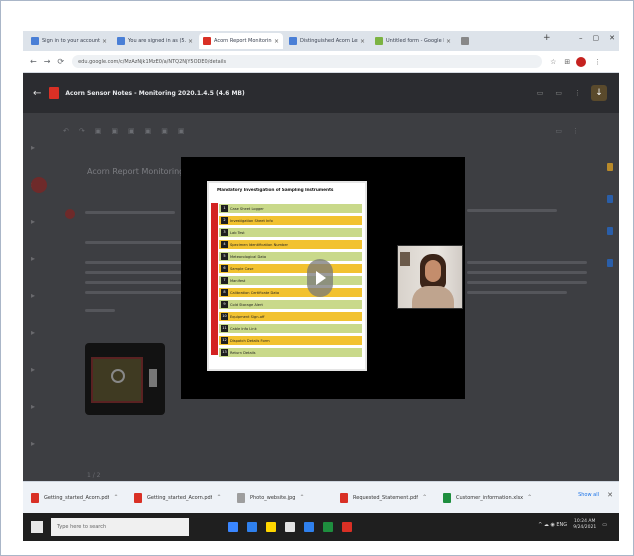  I want to click on link-icon: ▣, so click(164, 131).